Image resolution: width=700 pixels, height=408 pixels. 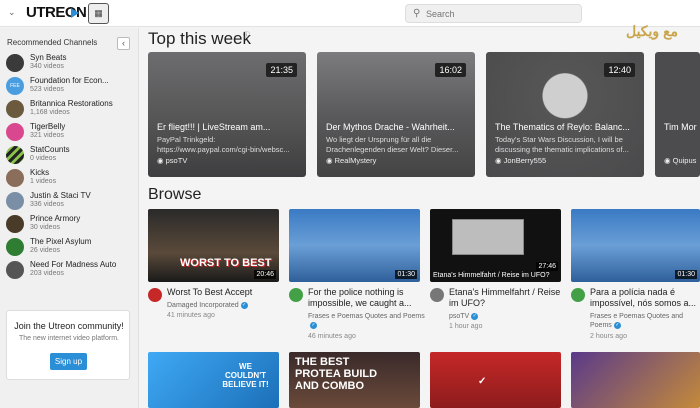 I want to click on nike-logo-icon: ✓, so click(x=482, y=381).